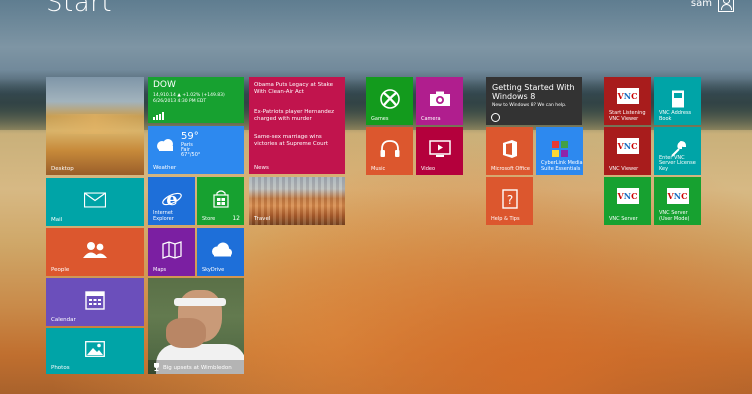 The image size is (752, 394). I want to click on music-tile: Music, so click(389, 151).